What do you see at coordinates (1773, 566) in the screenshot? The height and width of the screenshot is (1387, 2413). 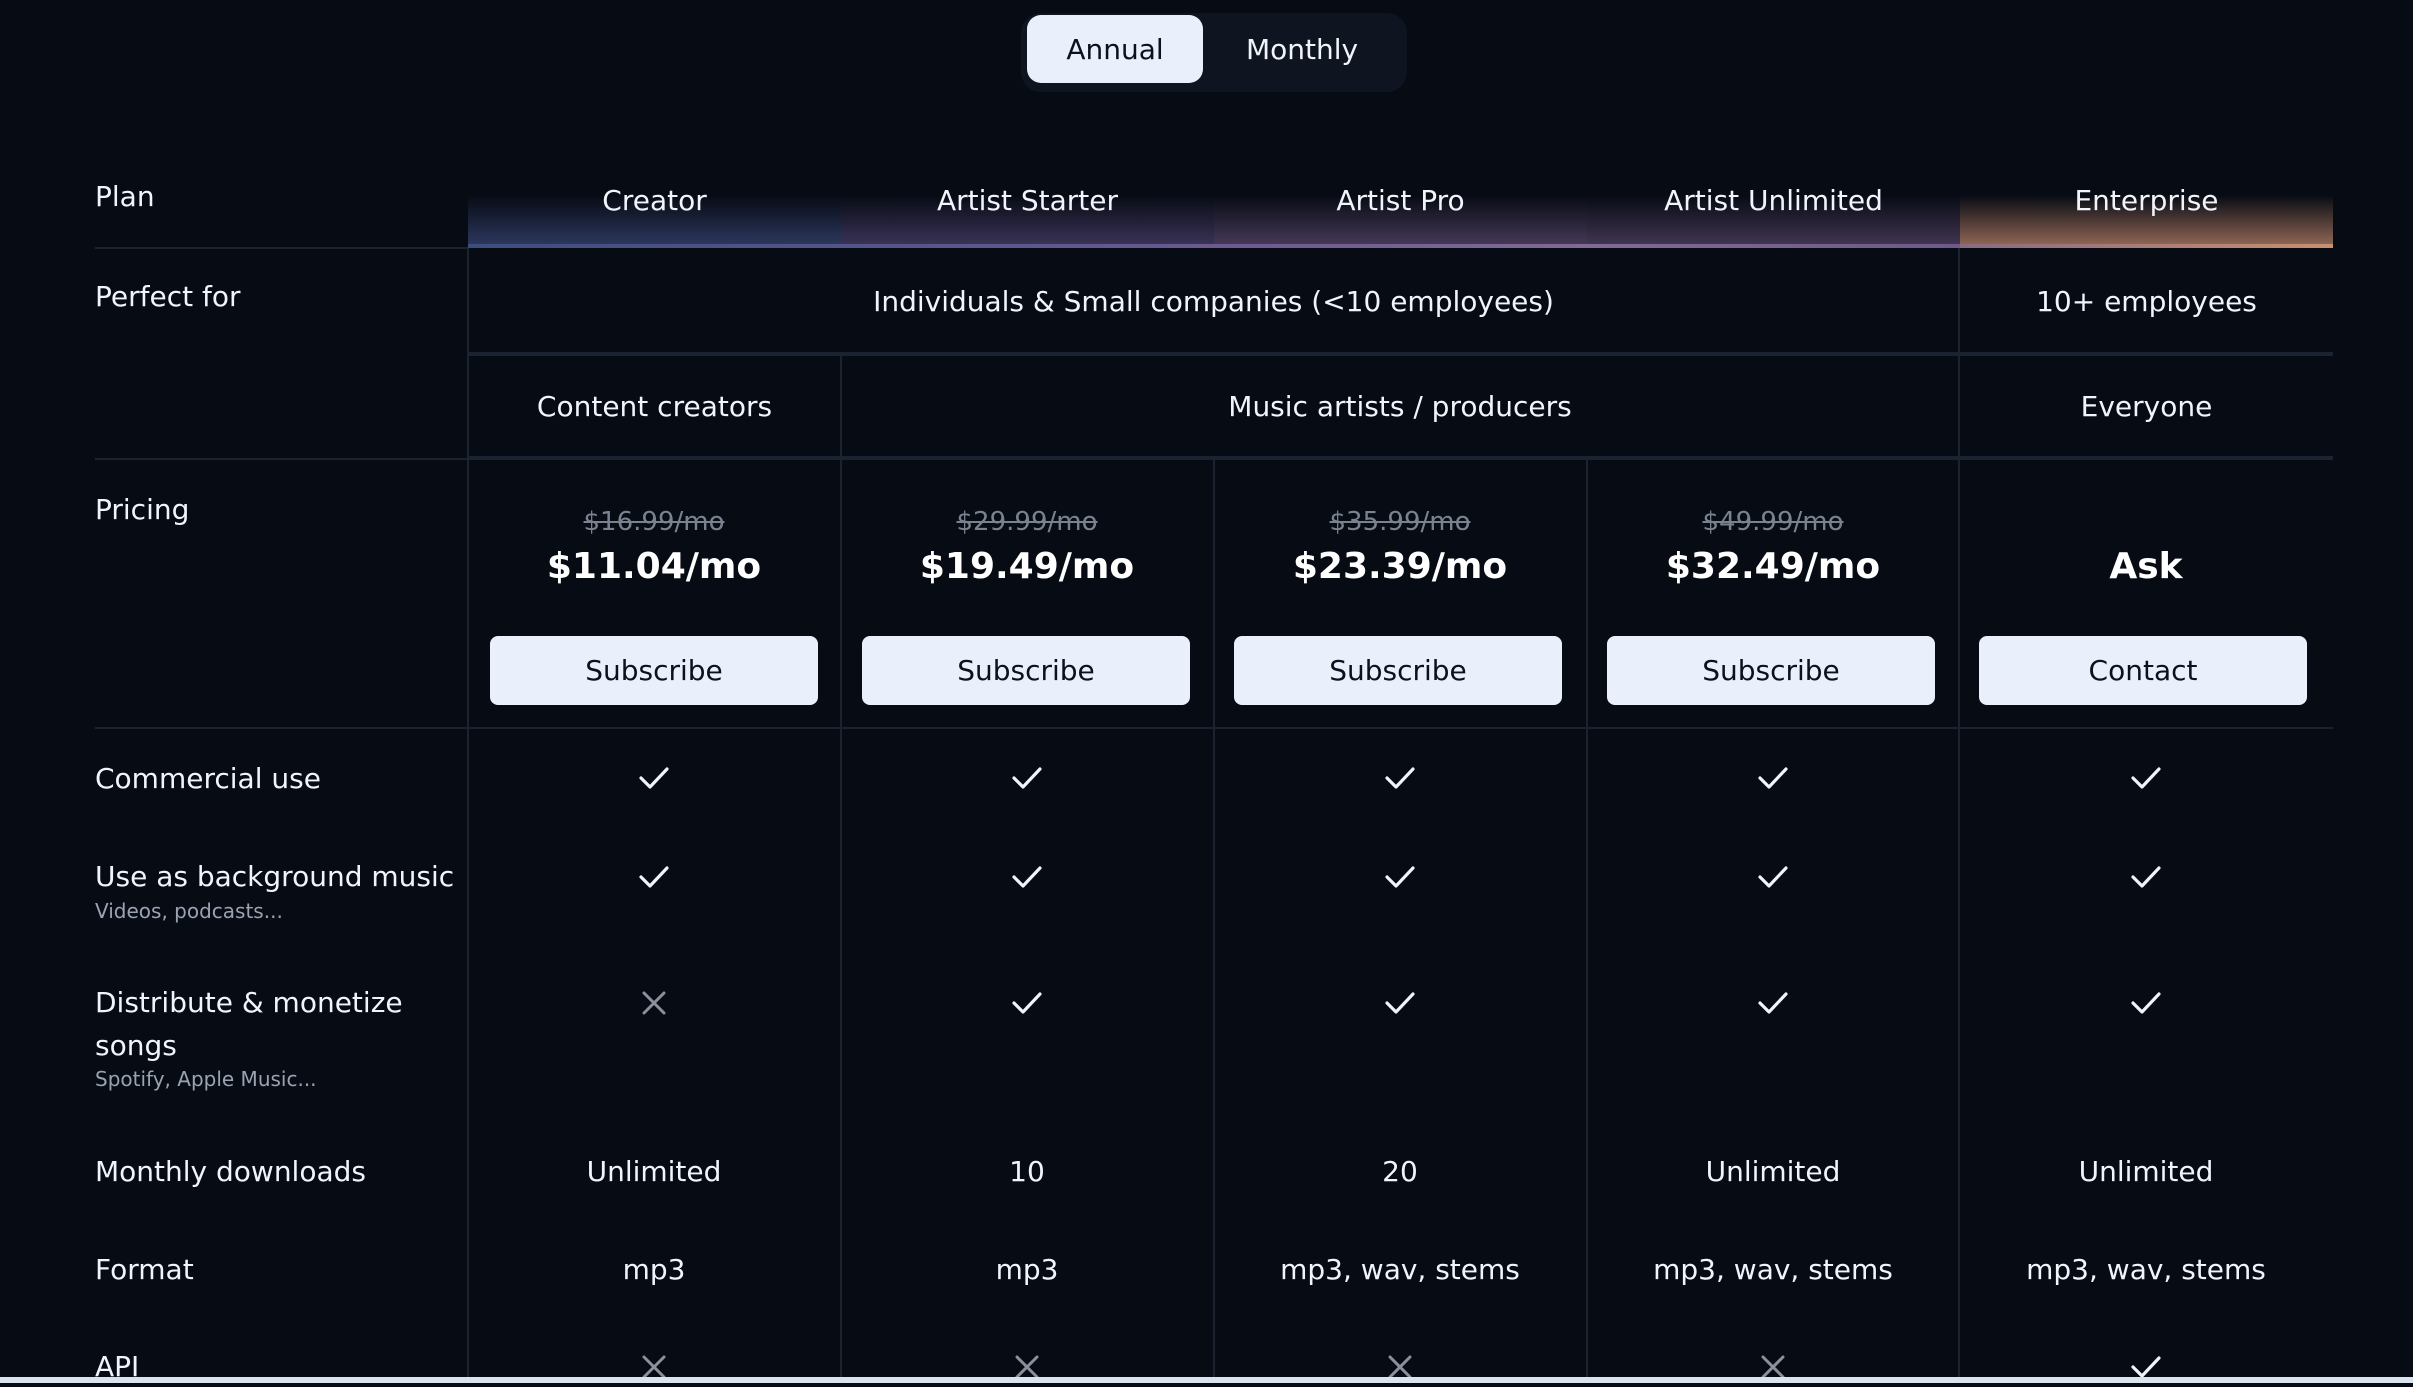 I see `current-price: $32.49/mo` at bounding box center [1773, 566].